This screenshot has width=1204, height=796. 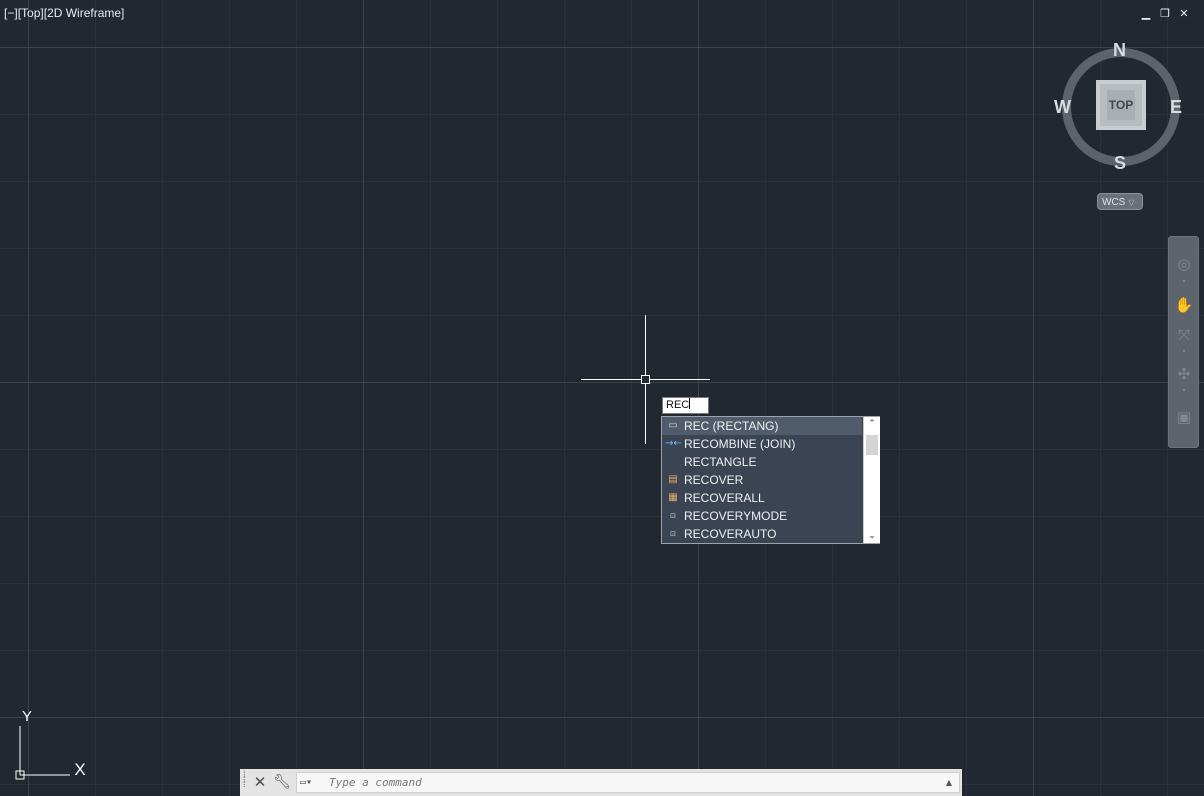 I want to click on command-line: ⁞⁞⁞ ✕ 🔧︎ ▭▾ ▲, so click(x=601, y=782).